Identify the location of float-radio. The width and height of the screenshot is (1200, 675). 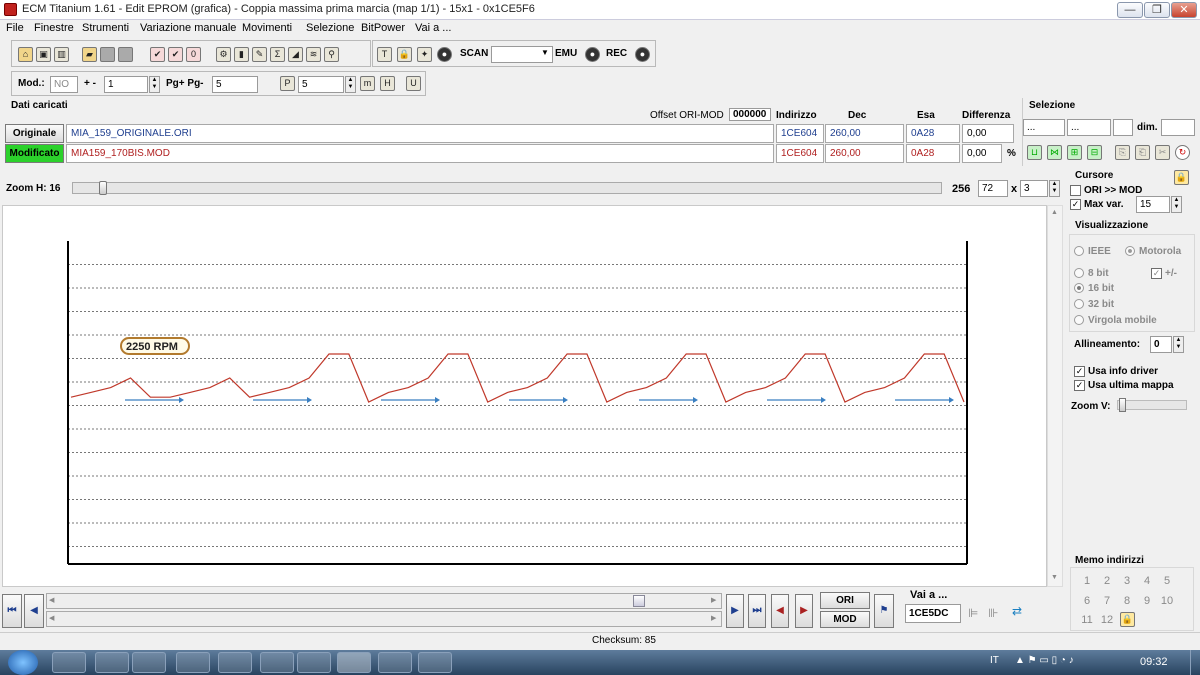
(1079, 320).